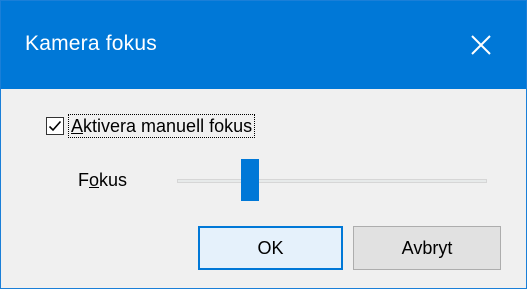 This screenshot has height=289, width=527. I want to click on window-title: Kamera fokus, so click(91, 43).